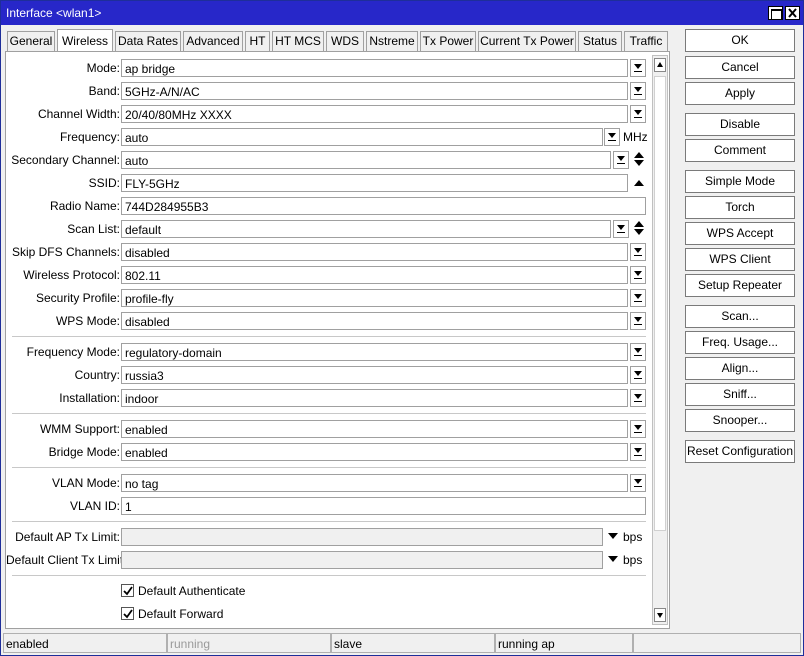  I want to click on vlan-id-input: 1, so click(383, 506).